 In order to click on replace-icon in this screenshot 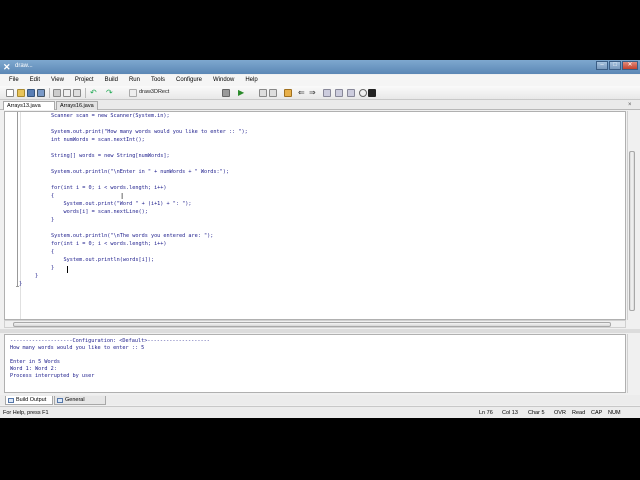, I will do `click(351, 93)`.